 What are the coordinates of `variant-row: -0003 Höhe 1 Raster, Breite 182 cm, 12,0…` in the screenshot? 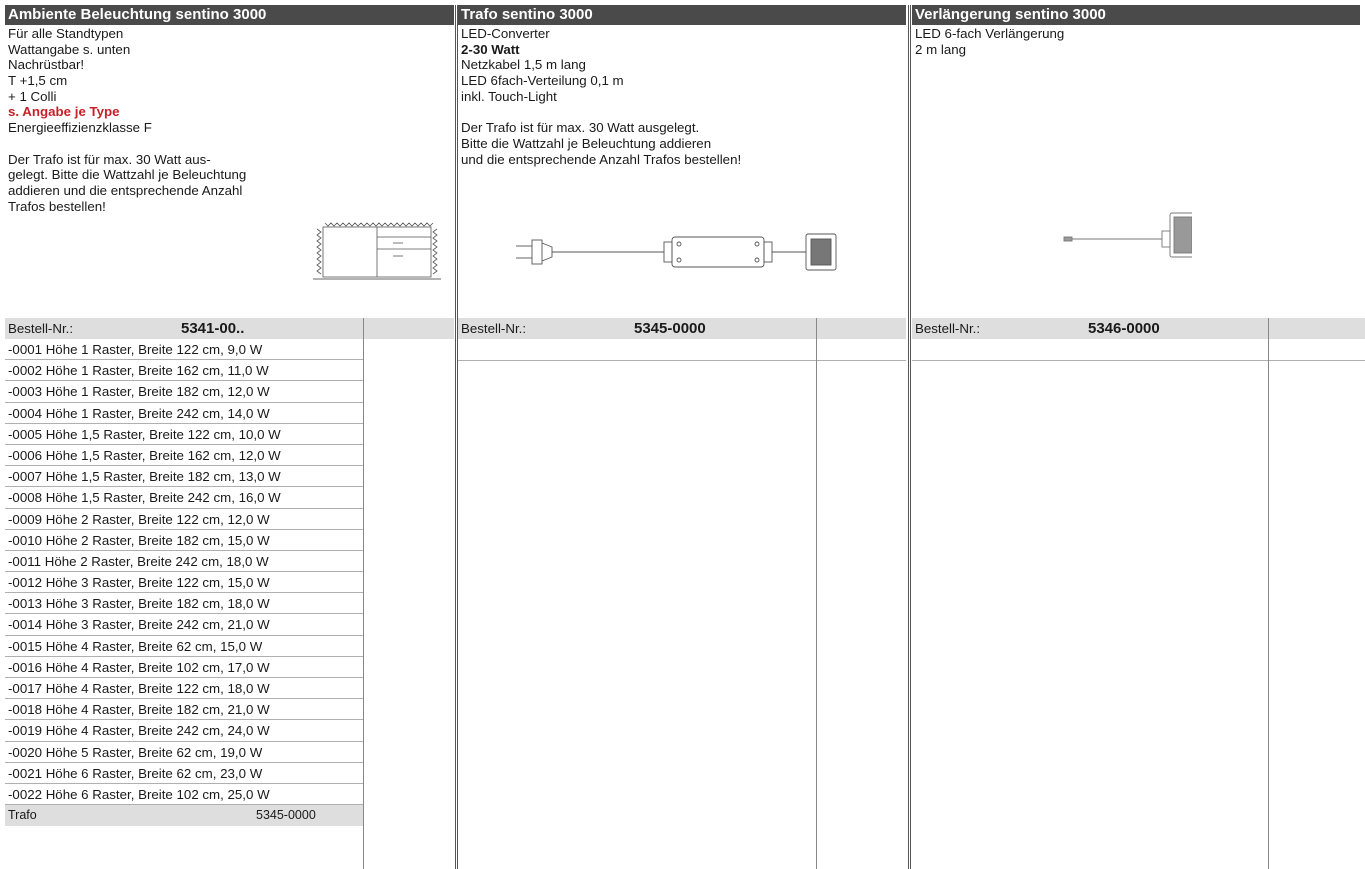 It's located at (184, 392).